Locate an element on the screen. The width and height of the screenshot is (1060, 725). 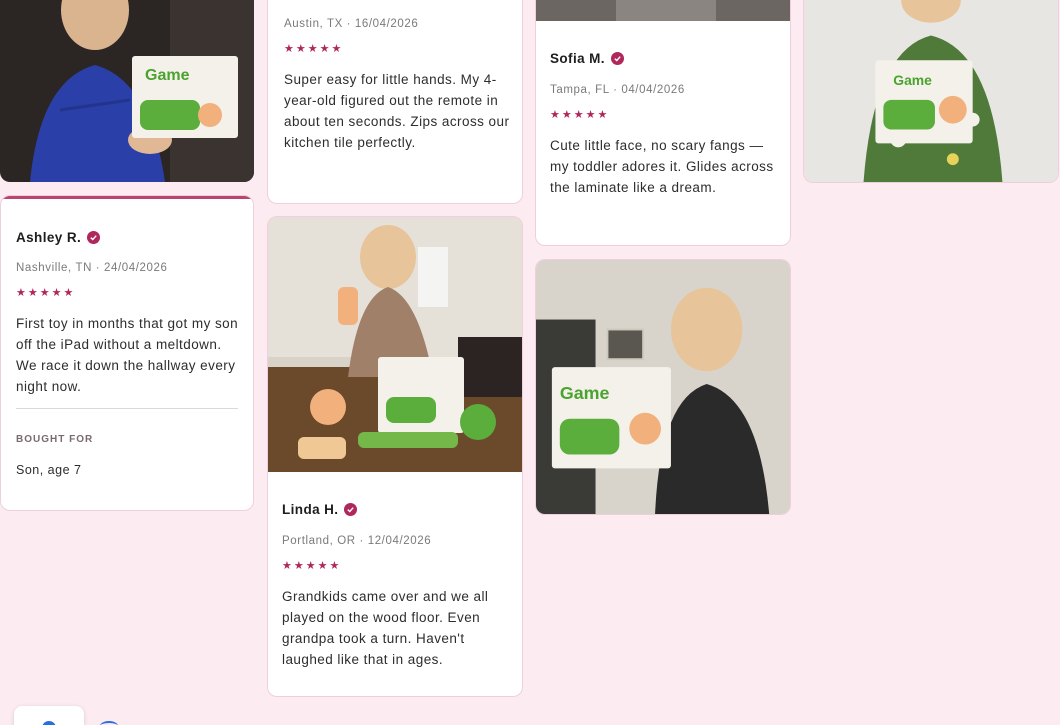
review-meta: Tampa, FL · 04/04/2026 is located at coordinates (617, 90).